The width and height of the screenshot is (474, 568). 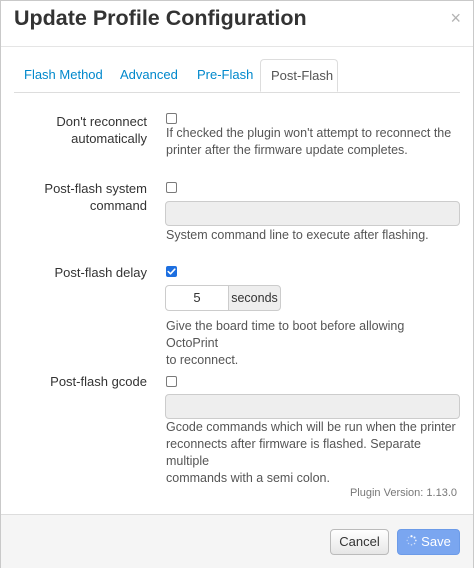 What do you see at coordinates (237, 541) in the screenshot?
I see `dialog-footer: Cancel Save` at bounding box center [237, 541].